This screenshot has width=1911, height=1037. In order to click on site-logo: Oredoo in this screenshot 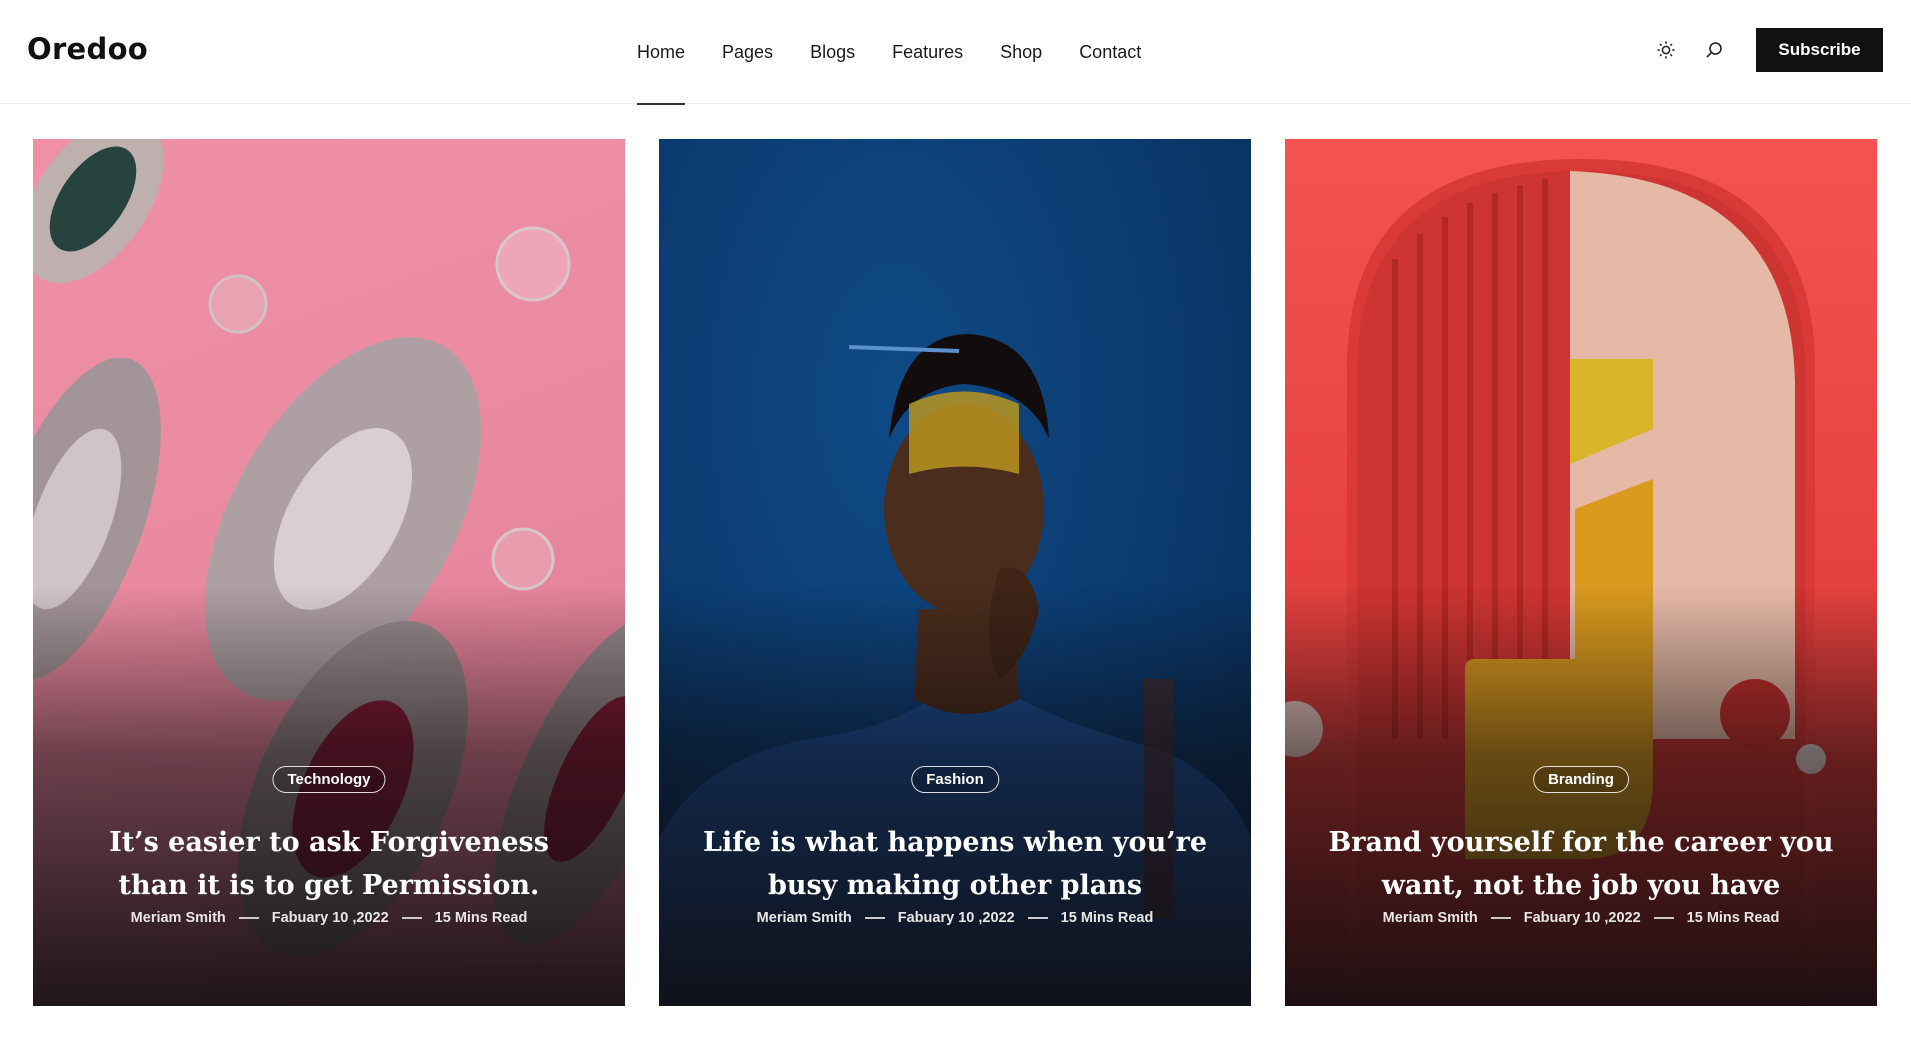, I will do `click(87, 49)`.